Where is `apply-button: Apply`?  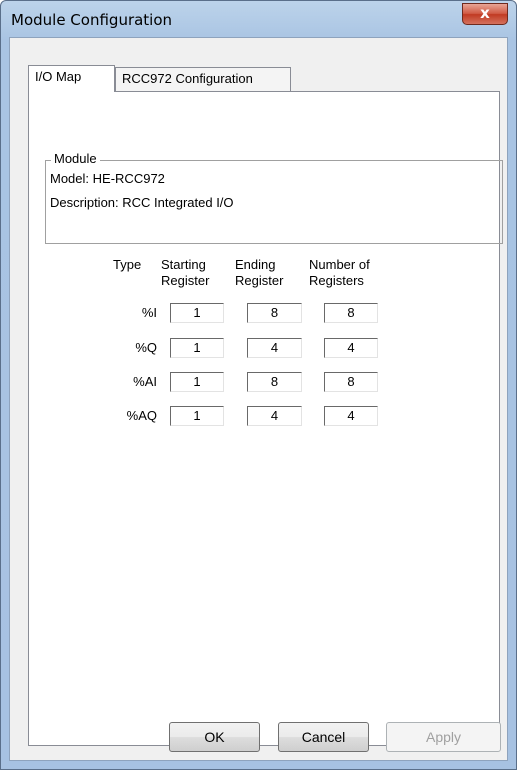 apply-button: Apply is located at coordinates (443, 737).